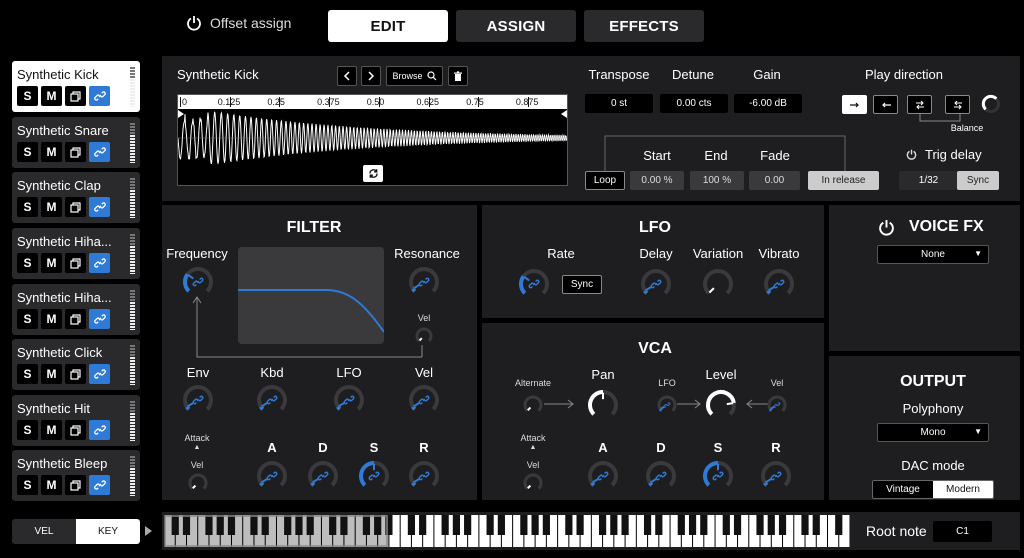 The height and width of the screenshot is (558, 1024). What do you see at coordinates (774, 180) in the screenshot?
I see `fade-field: 0.00` at bounding box center [774, 180].